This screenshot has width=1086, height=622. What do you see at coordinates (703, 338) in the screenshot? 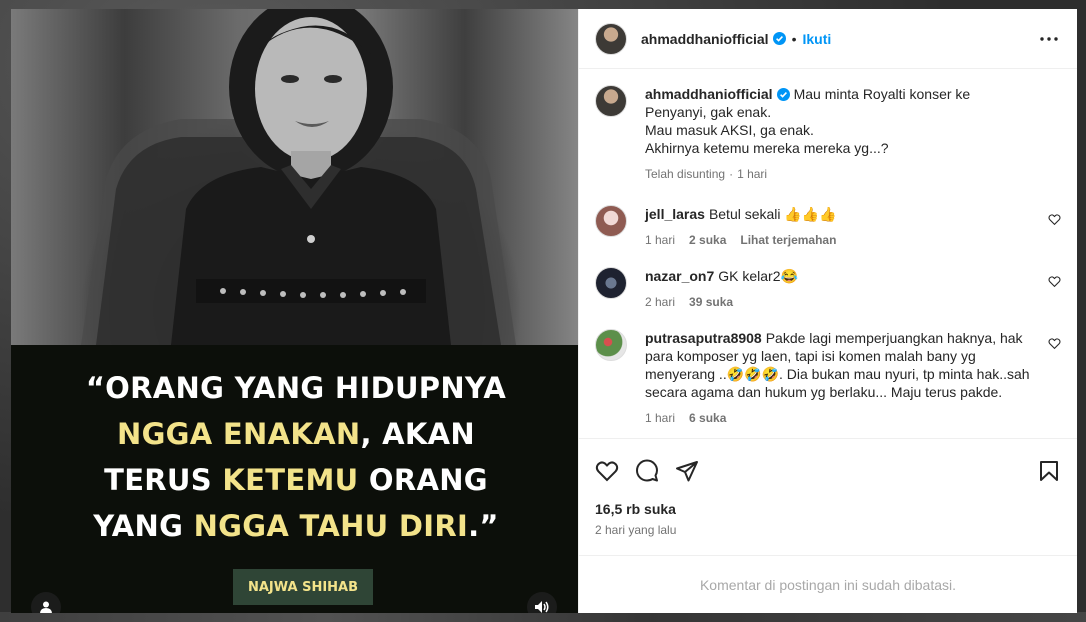
I see `comment-username: putrasaputra8908` at bounding box center [703, 338].